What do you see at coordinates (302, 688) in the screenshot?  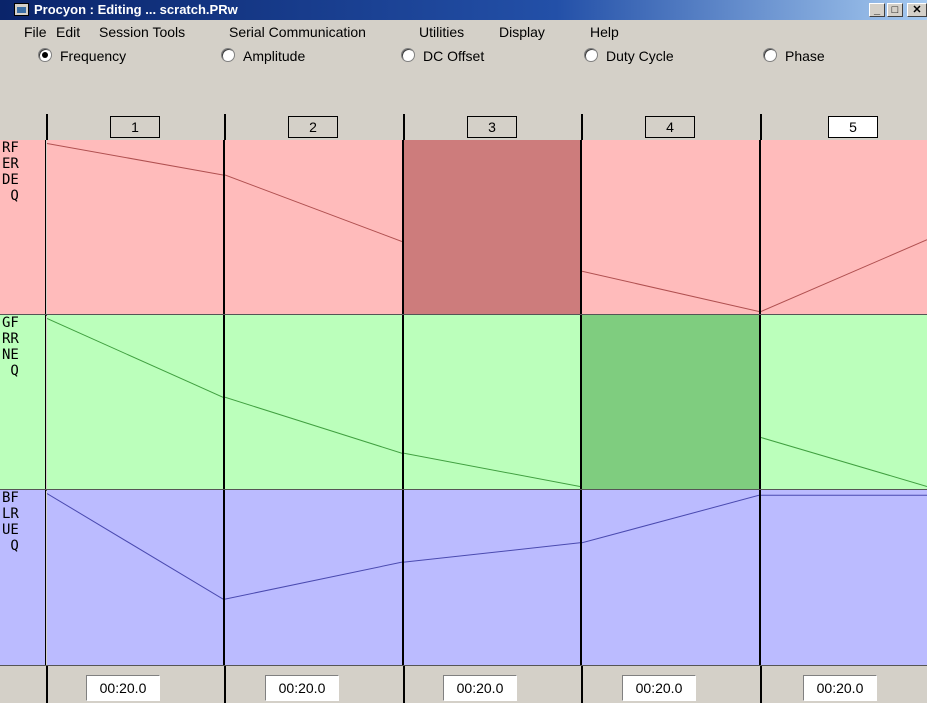 I see `duration-field-2: 00:20.0` at bounding box center [302, 688].